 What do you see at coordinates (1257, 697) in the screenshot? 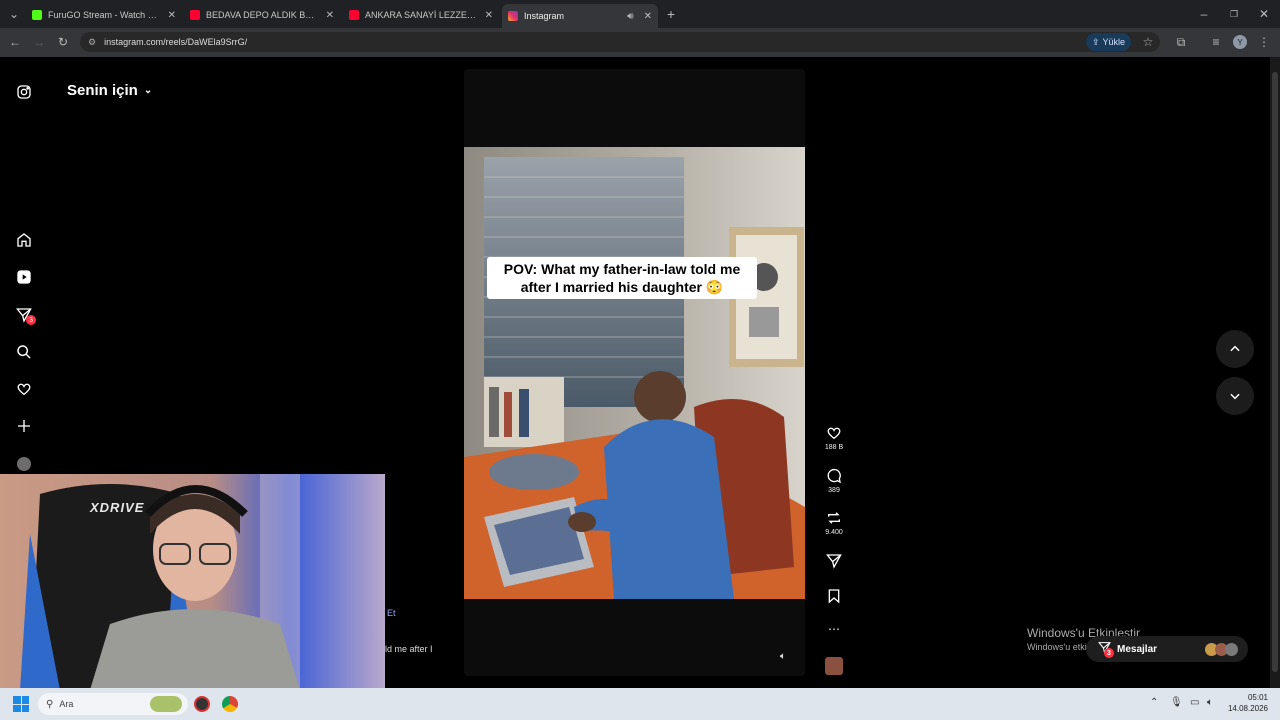
I see `clock-time: 05:01` at bounding box center [1257, 697].